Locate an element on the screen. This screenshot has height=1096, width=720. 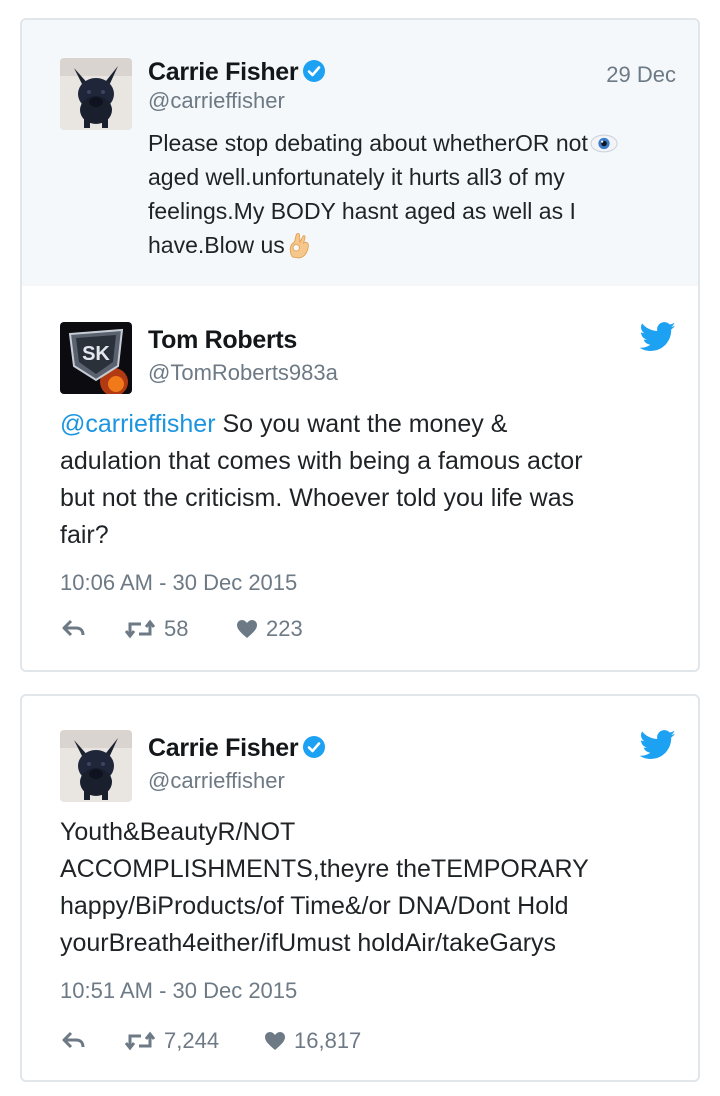
like-count: 16,817 is located at coordinates (328, 1040).